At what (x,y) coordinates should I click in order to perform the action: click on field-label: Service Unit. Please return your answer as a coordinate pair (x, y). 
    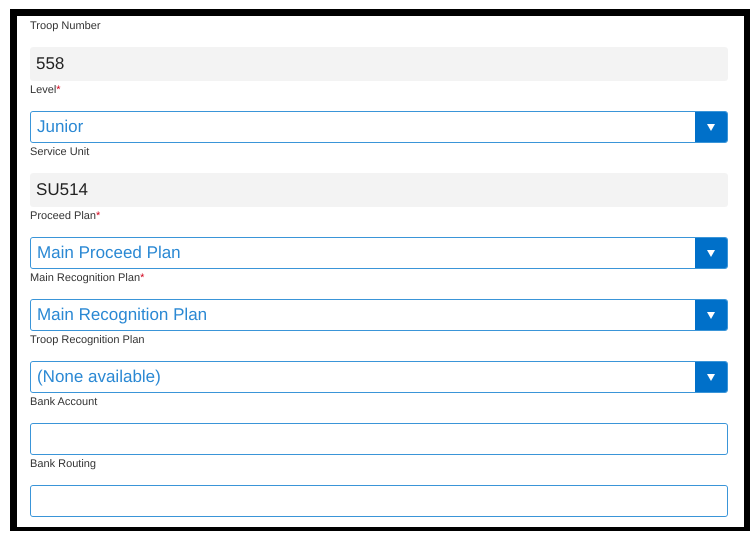
    Looking at the image, I should click on (60, 152).